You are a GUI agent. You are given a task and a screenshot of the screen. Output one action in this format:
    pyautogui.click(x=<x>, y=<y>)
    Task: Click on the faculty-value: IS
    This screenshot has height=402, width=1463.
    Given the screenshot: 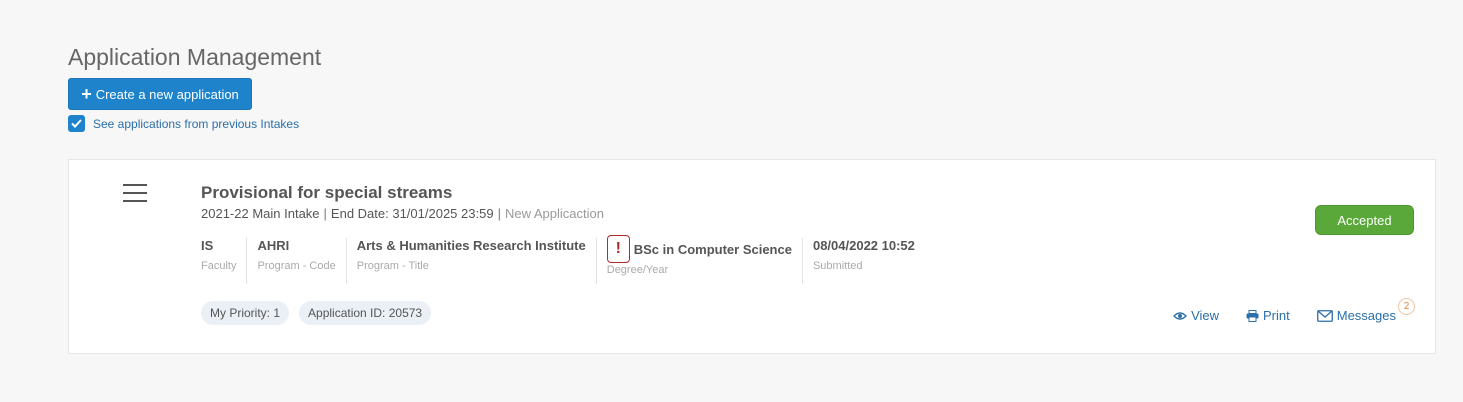 What is the action you would take?
    pyautogui.click(x=207, y=245)
    